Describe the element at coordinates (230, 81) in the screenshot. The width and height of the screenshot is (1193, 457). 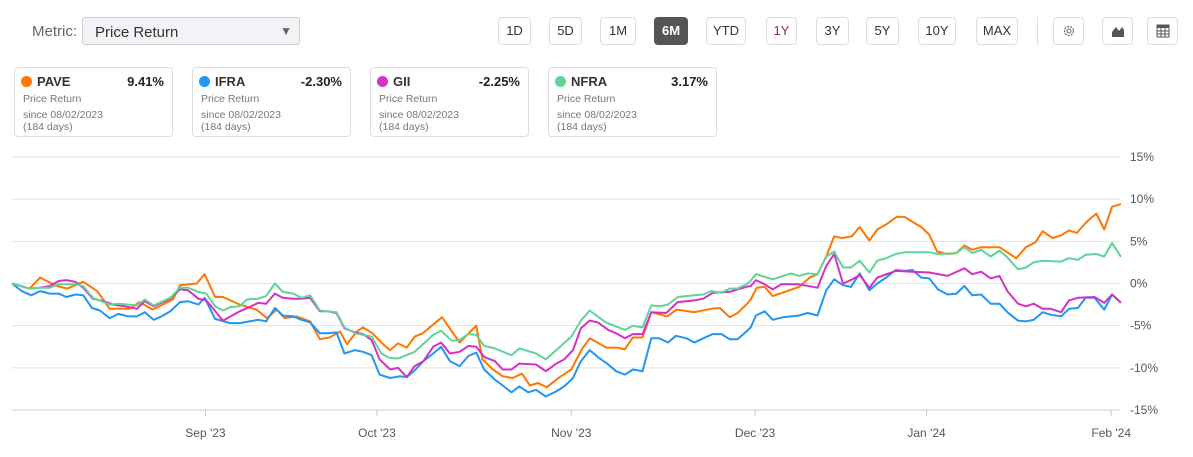
I see `ticker-label: IFRA` at that location.